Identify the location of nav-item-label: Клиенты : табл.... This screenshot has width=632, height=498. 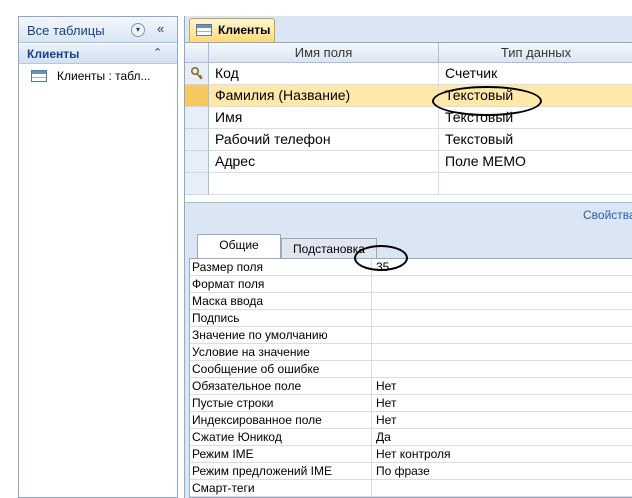
(104, 76).